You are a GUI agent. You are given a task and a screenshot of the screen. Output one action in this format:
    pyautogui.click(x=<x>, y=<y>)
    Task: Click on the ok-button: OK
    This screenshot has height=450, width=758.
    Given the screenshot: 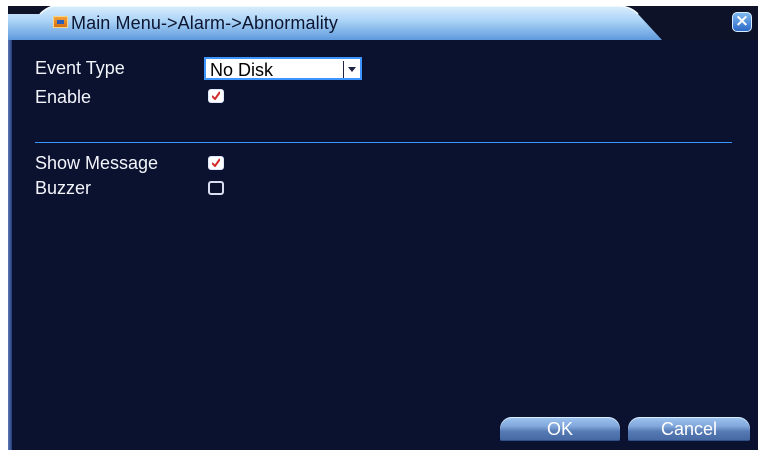 What is the action you would take?
    pyautogui.click(x=560, y=429)
    